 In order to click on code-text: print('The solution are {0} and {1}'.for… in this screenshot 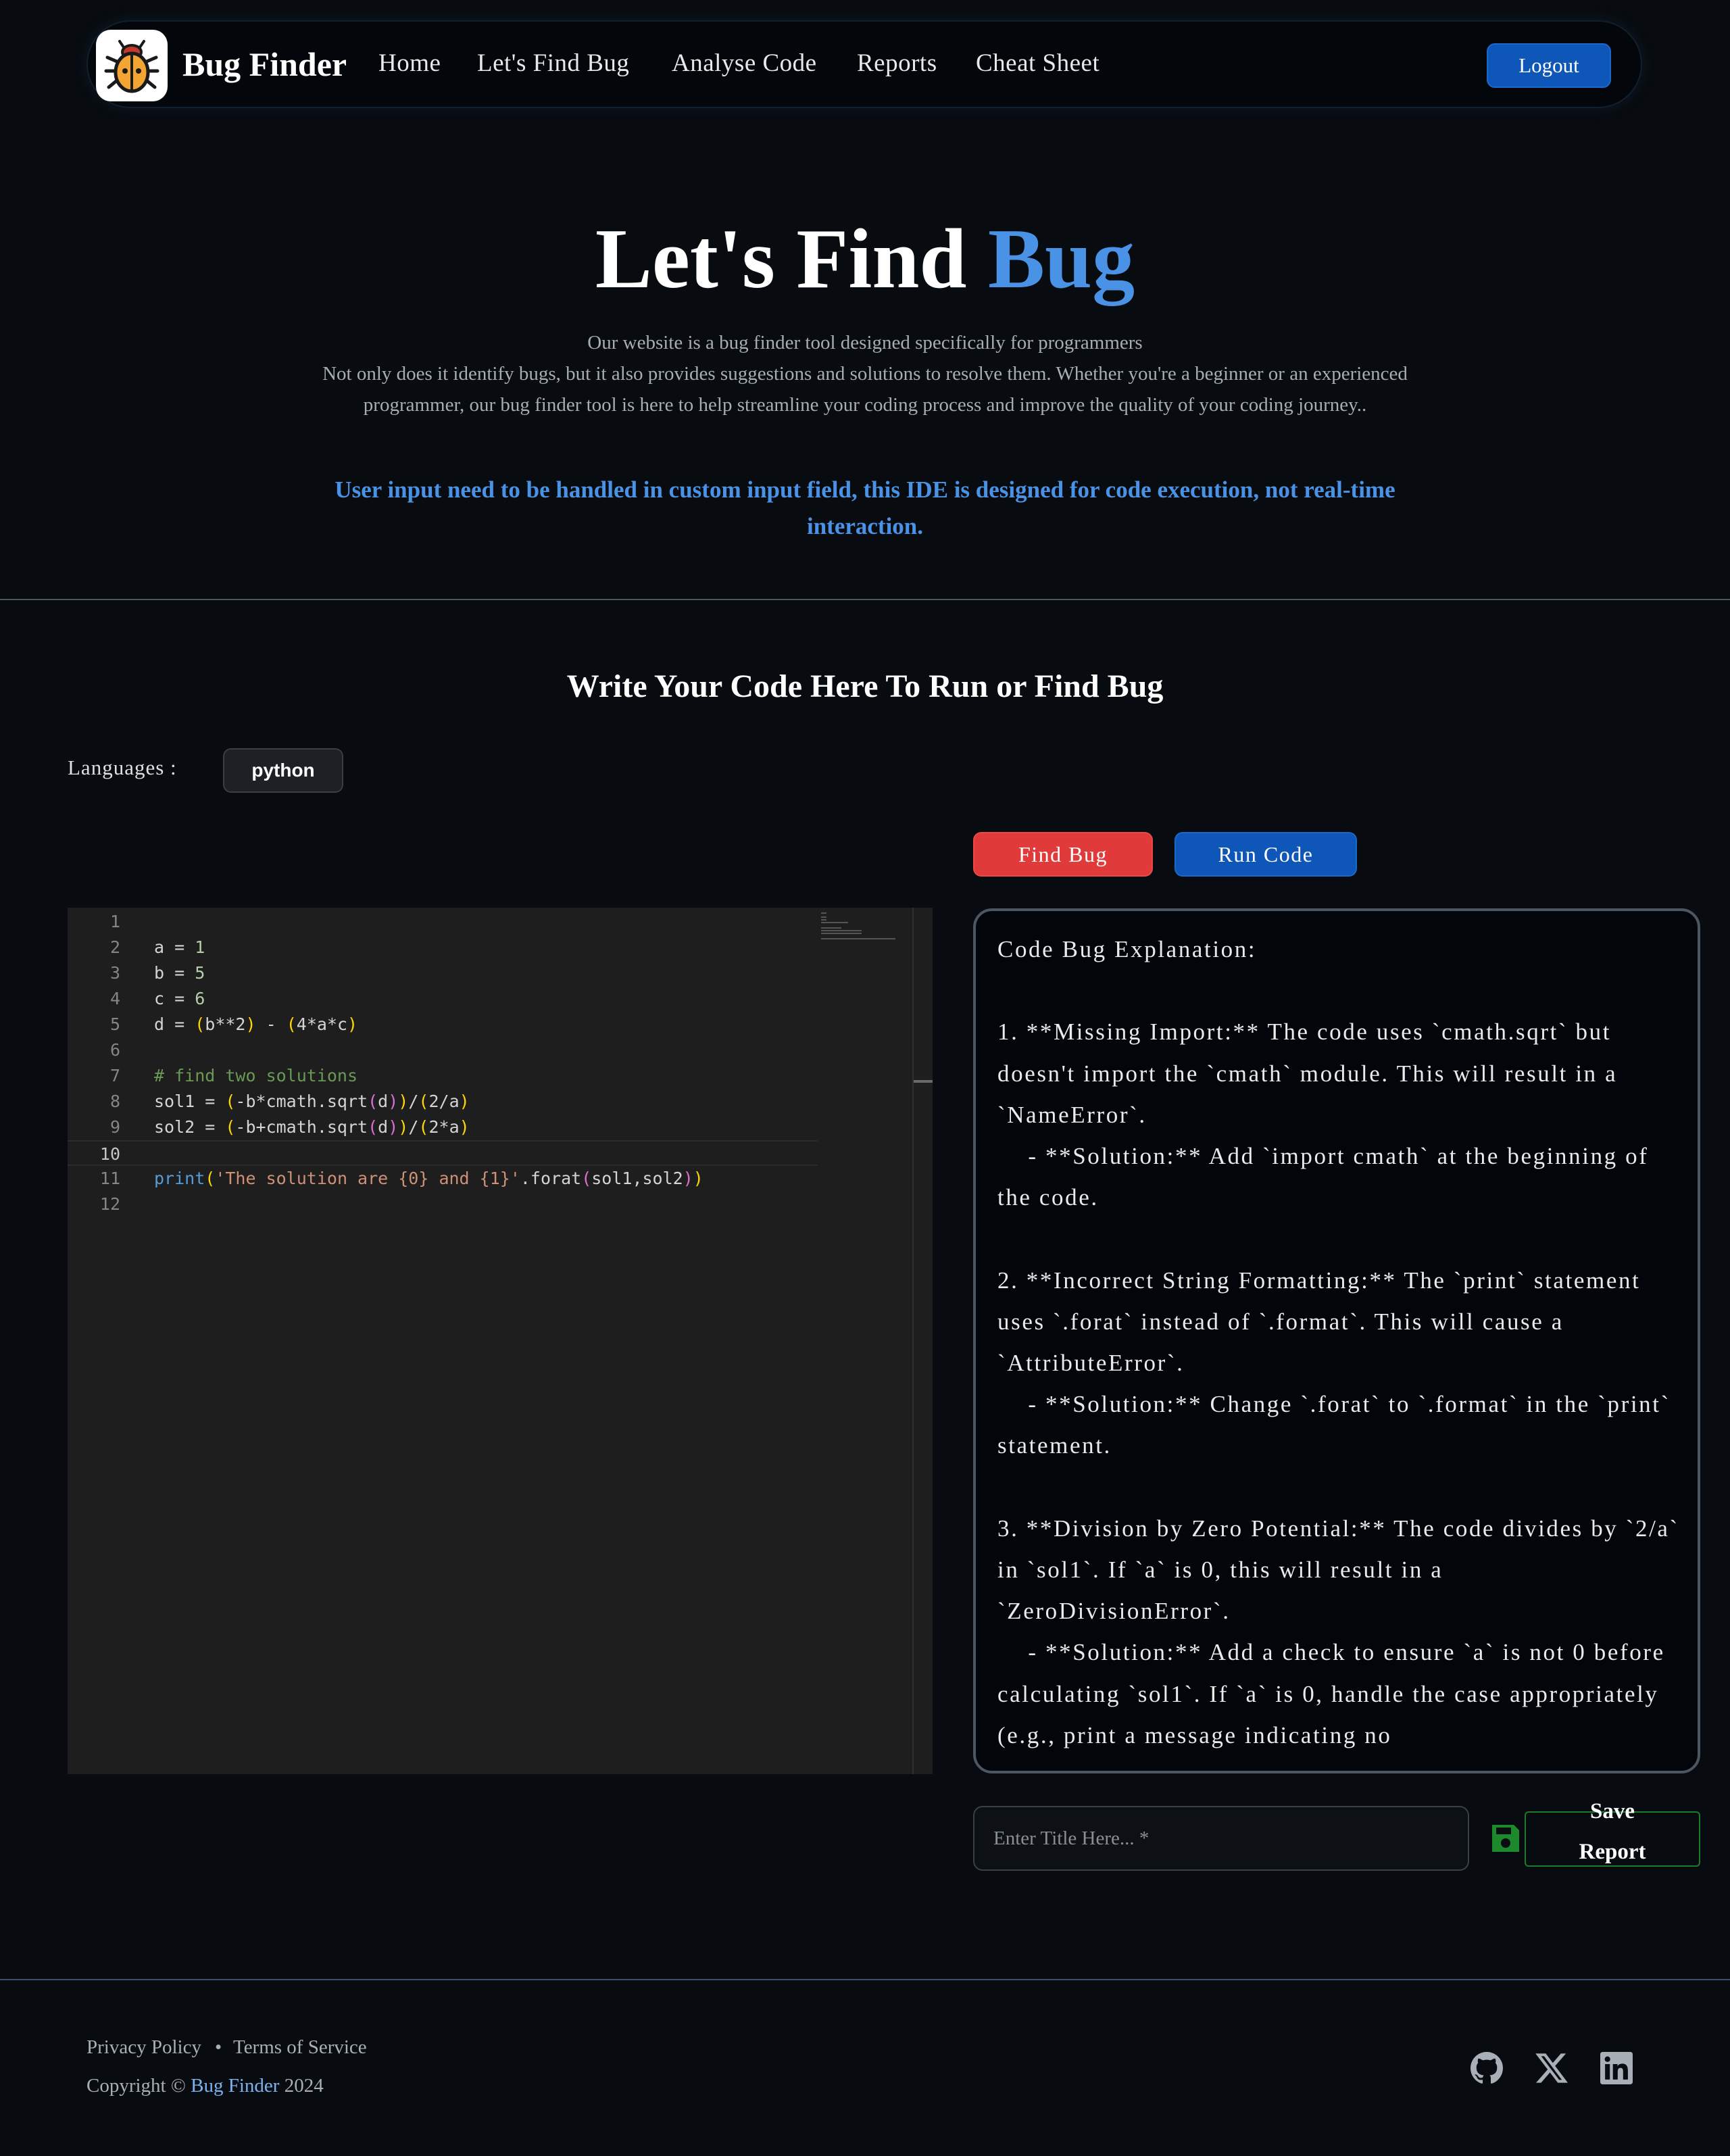, I will do `click(428, 1179)`.